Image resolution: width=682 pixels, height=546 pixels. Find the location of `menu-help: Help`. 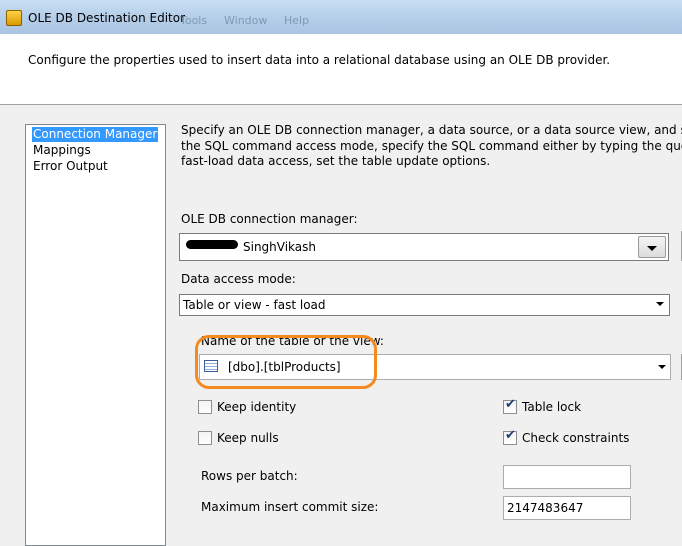

menu-help: Help is located at coordinates (297, 20).